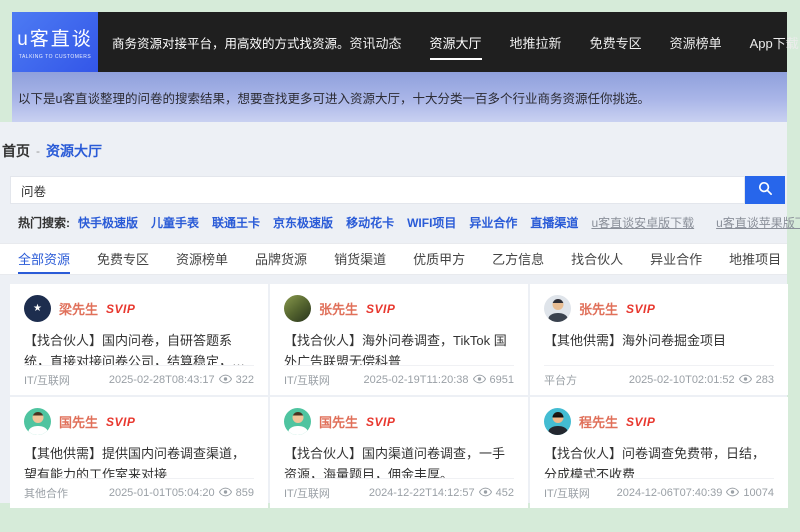 The image size is (800, 532). Describe the element at coordinates (554, 222) in the screenshot. I see `hot-search-link: 直播渠道` at that location.